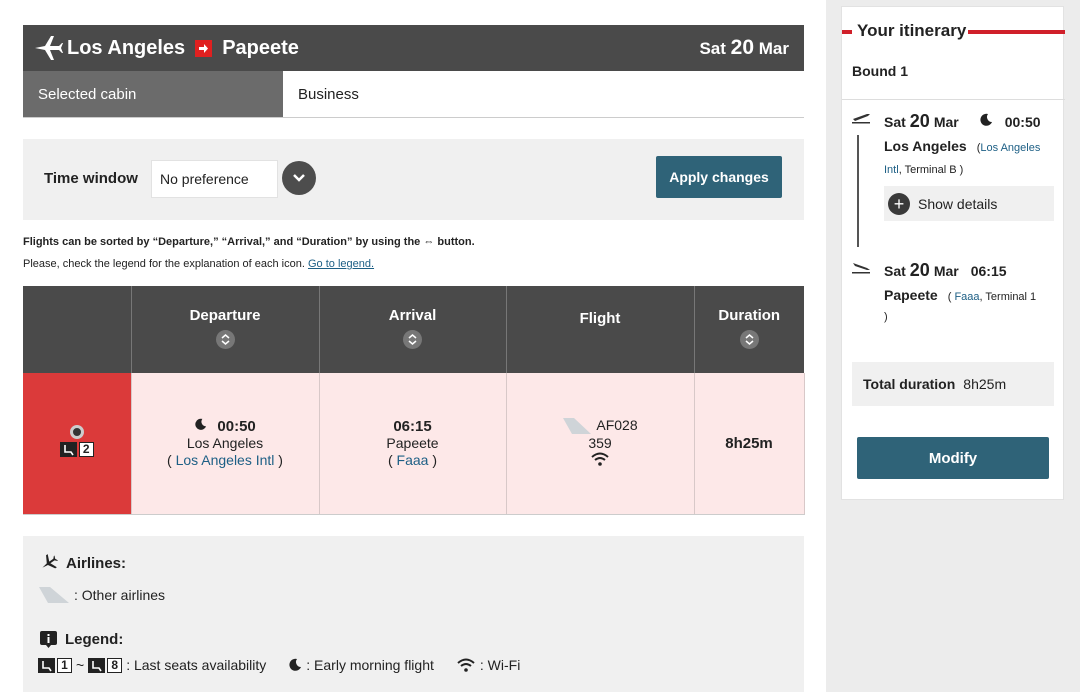 This screenshot has width=1080, height=692. I want to click on date-weekday: Sat, so click(712, 48).